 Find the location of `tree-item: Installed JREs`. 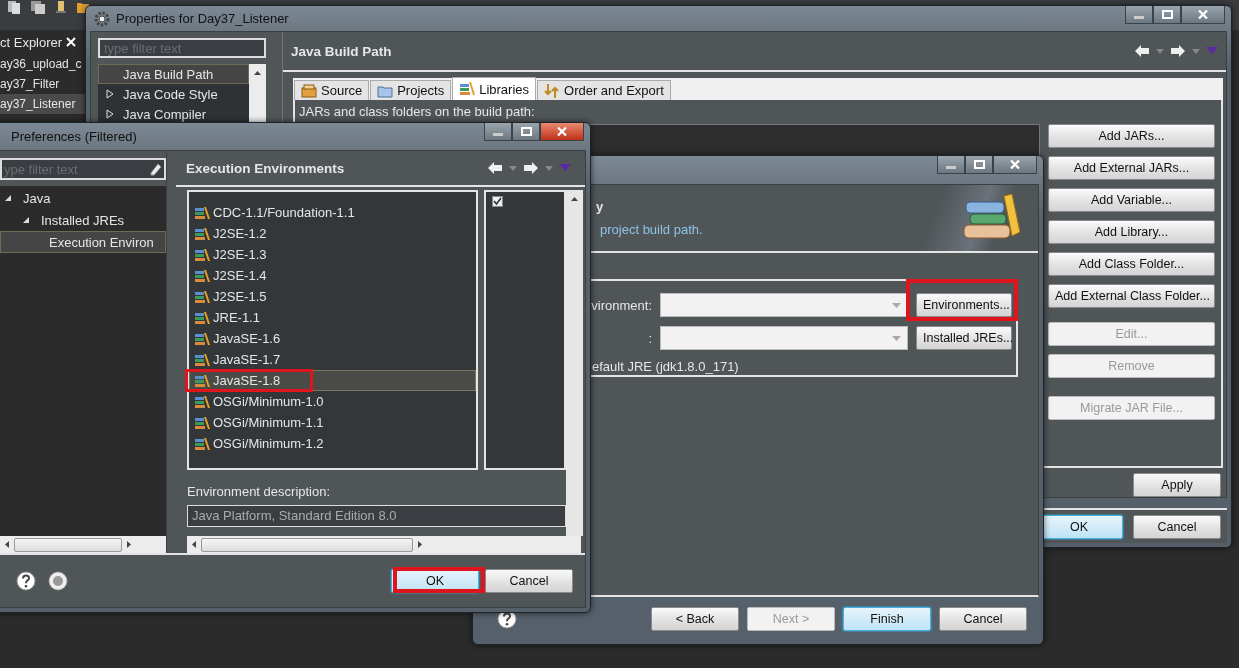

tree-item: Installed JREs is located at coordinates (83, 220).